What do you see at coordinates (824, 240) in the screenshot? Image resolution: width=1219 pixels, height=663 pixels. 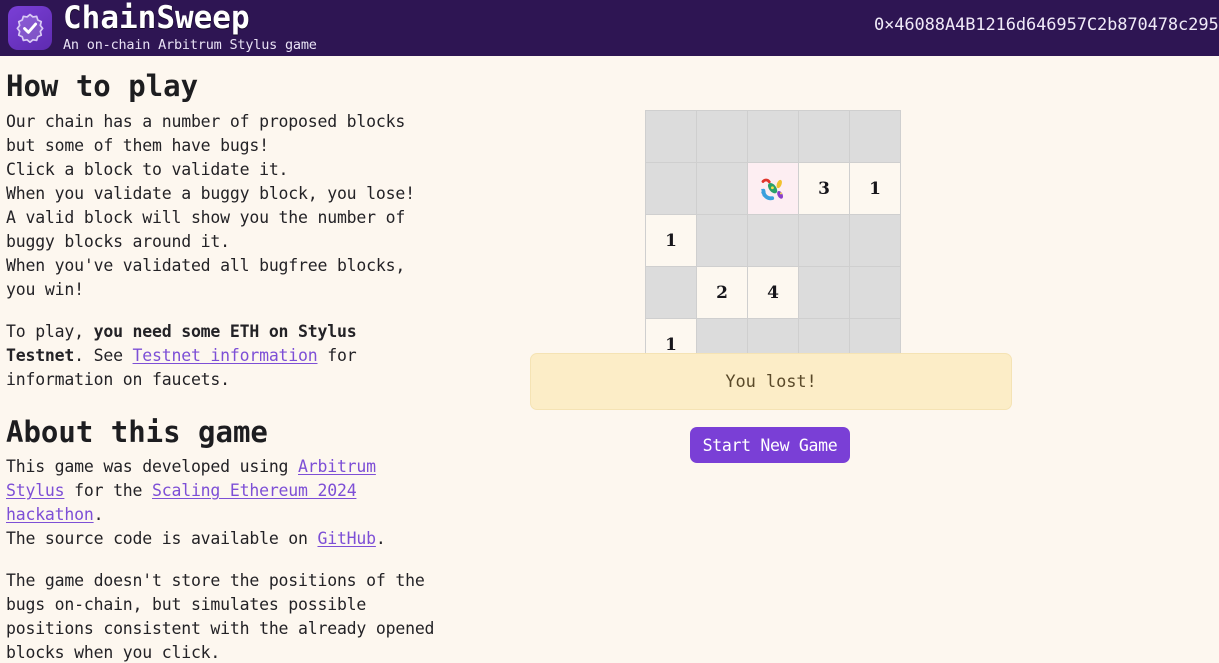 I see `board-cell-r2-c3` at bounding box center [824, 240].